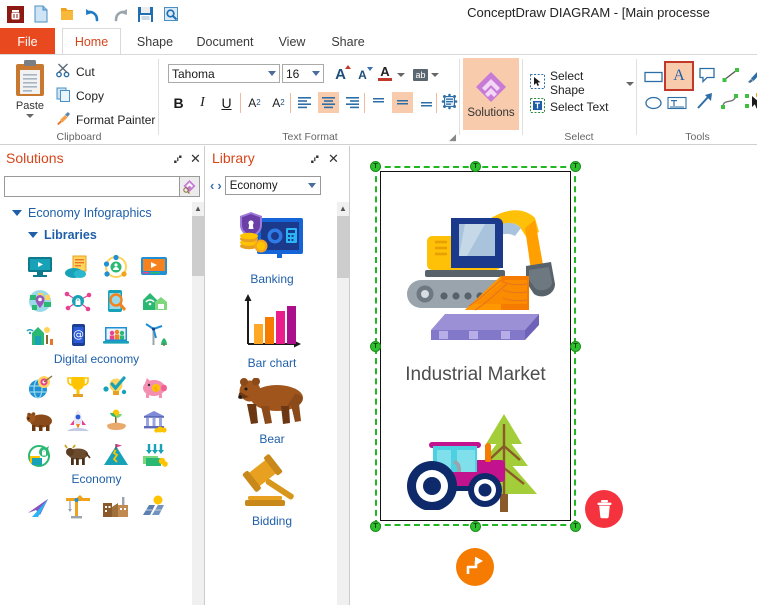  What do you see at coordinates (401, 74) in the screenshot?
I see `font-color-dropdown` at bounding box center [401, 74].